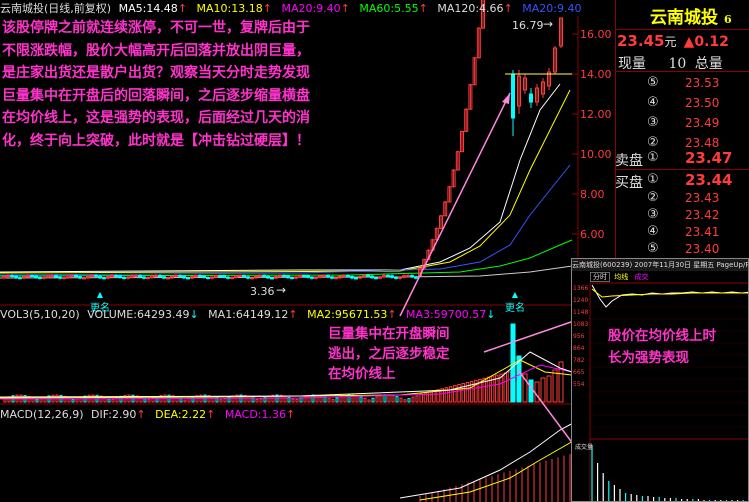 This screenshot has height=502, width=749. What do you see at coordinates (389, 334) in the screenshot?
I see `annotation-line: 巨量集中在开盘瞬间` at bounding box center [389, 334].